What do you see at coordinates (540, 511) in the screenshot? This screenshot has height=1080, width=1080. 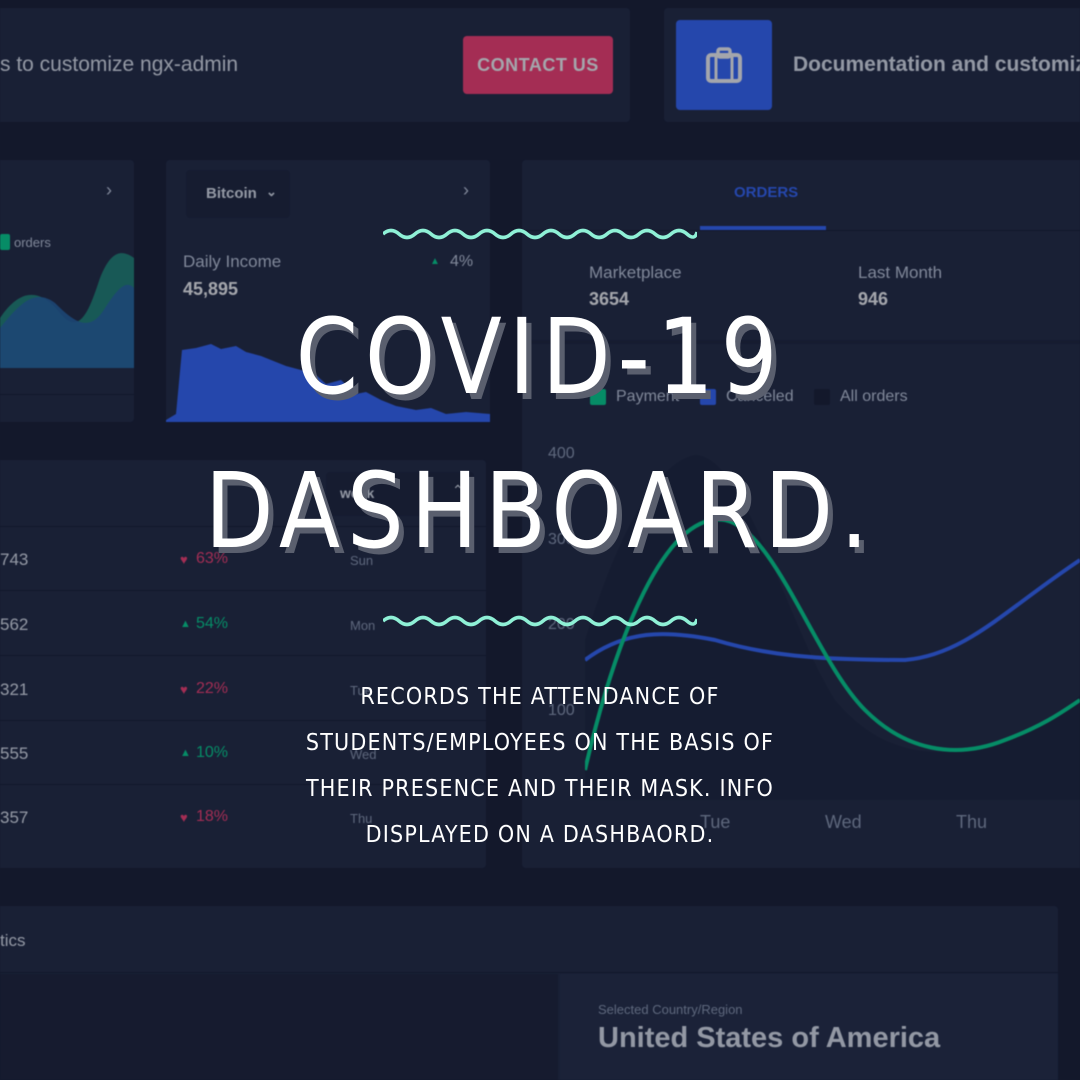 I see `overlay-title-line2: DASHBOARD.` at bounding box center [540, 511].